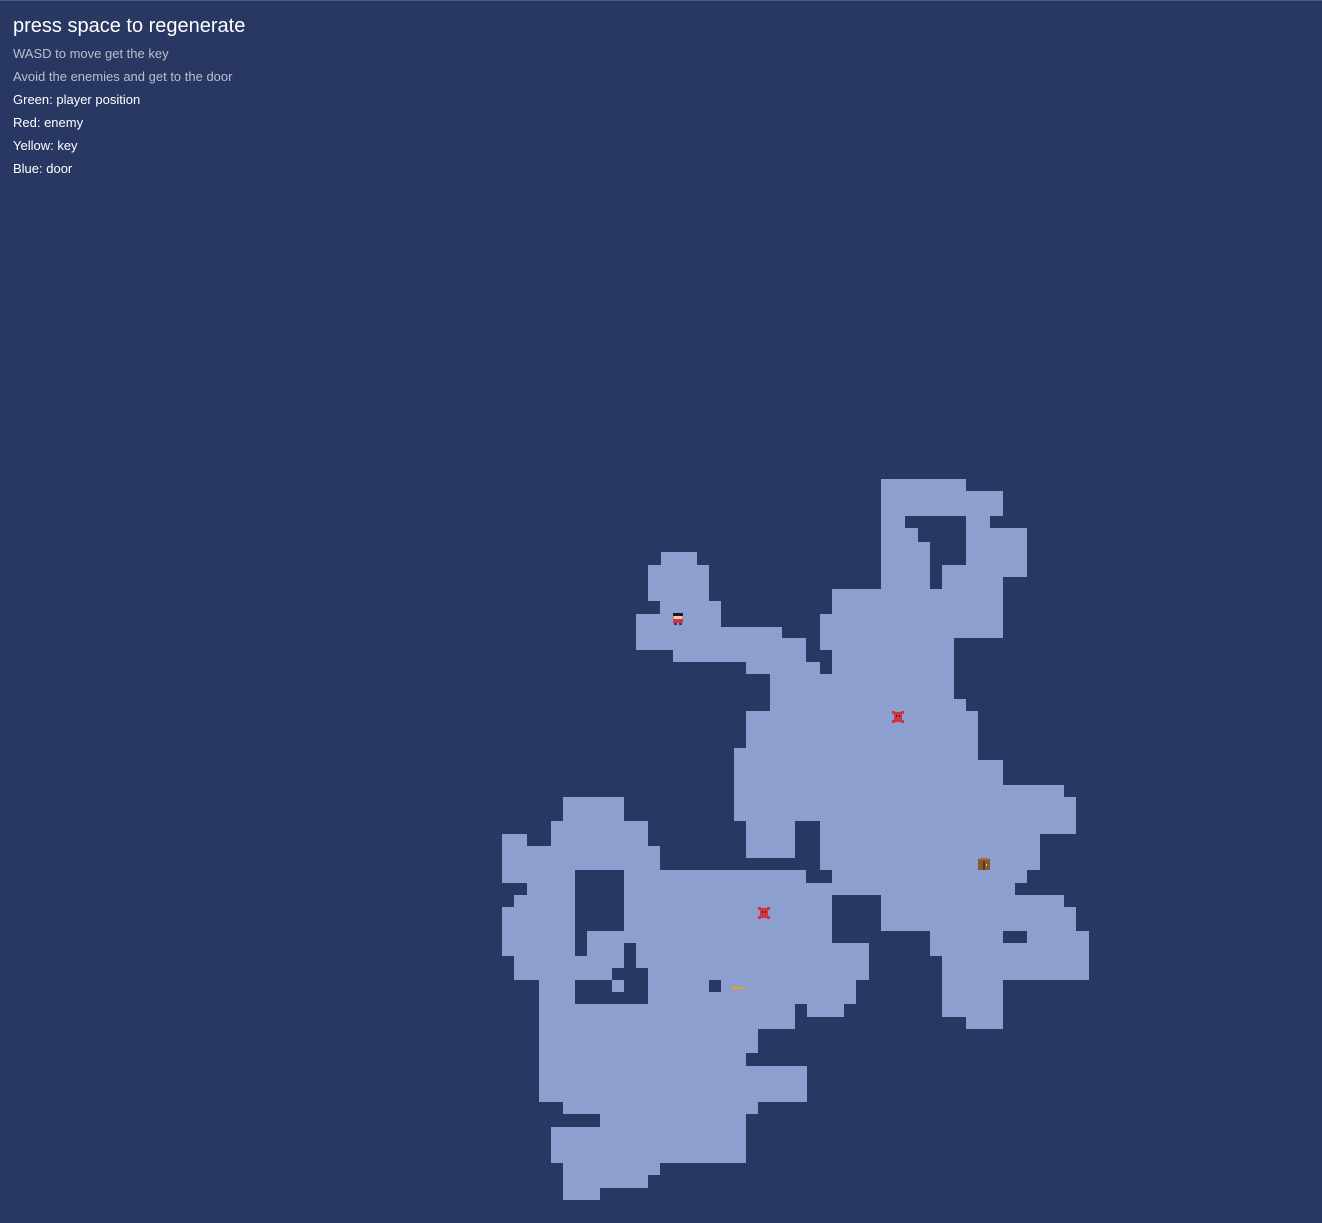  Describe the element at coordinates (48, 122) in the screenshot. I see `legend-enemy: Red: enemy` at that location.